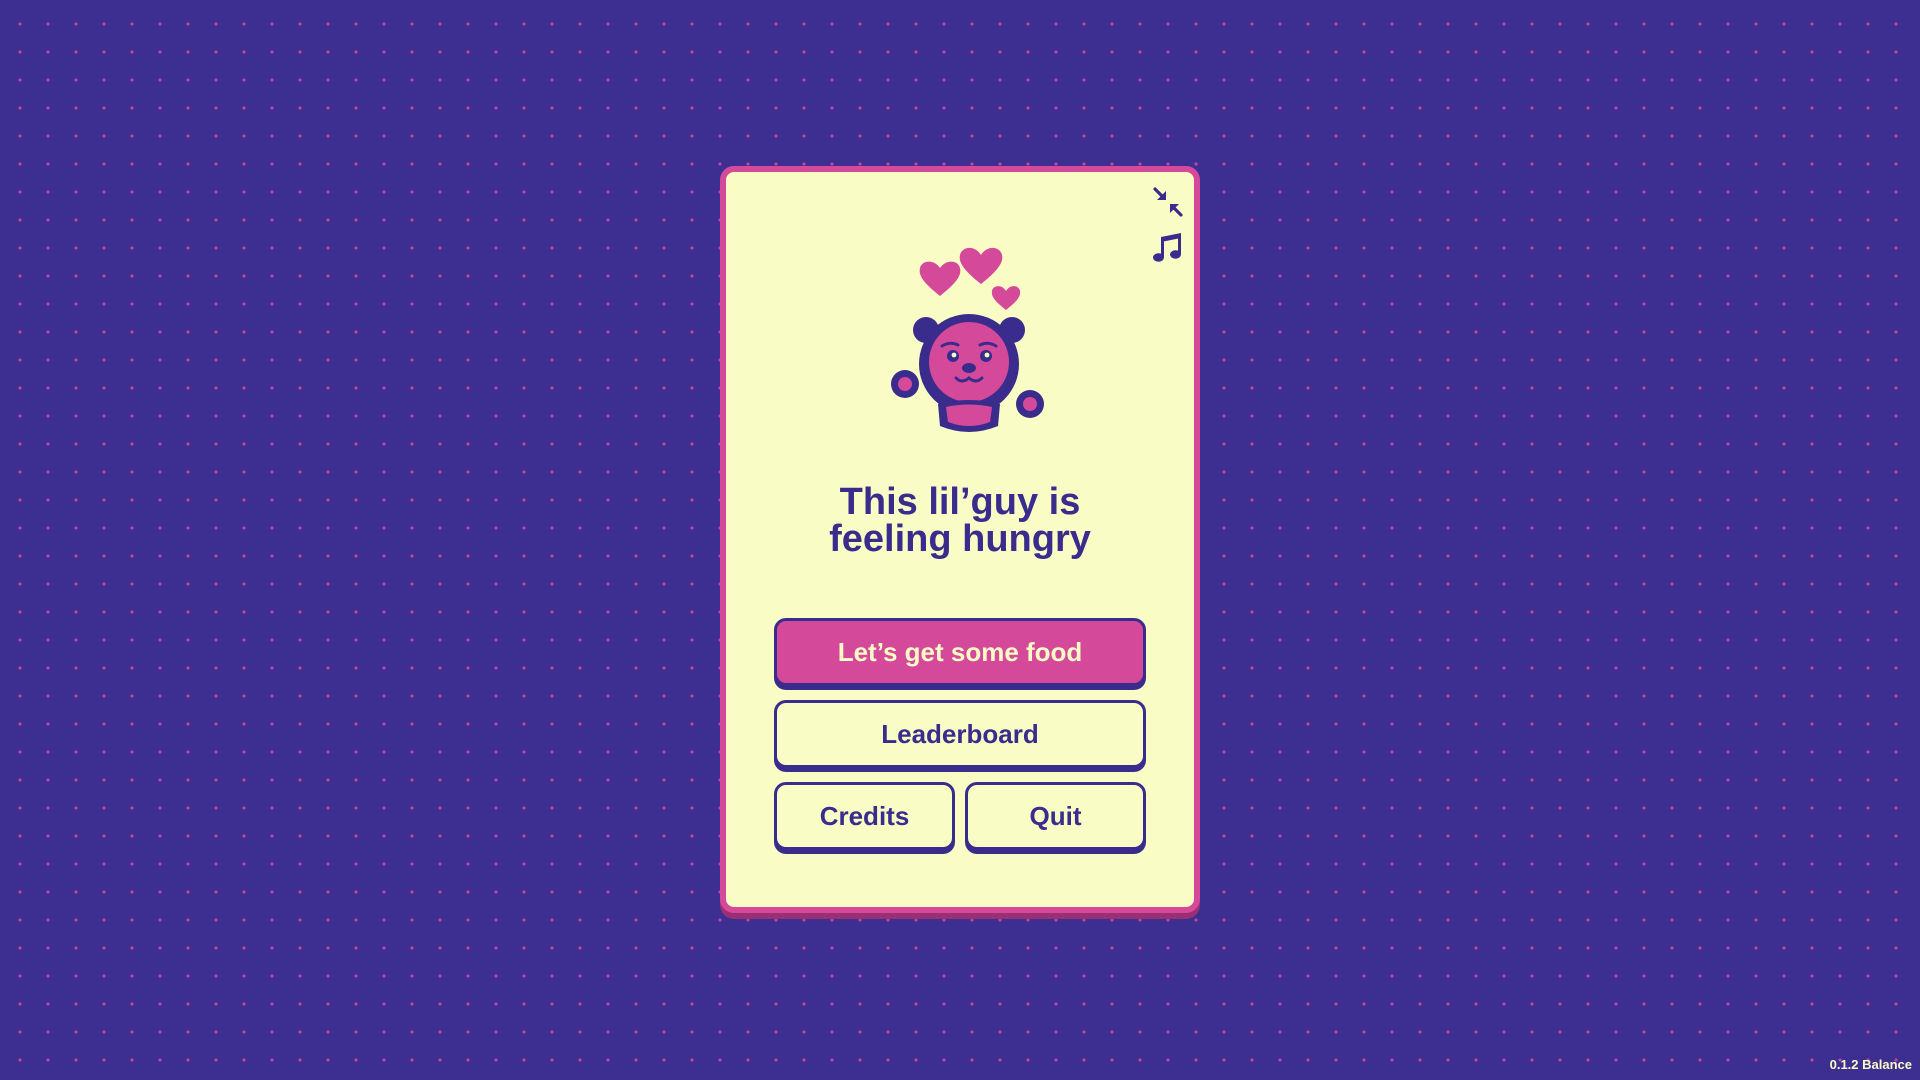 The image size is (1920, 1080). What do you see at coordinates (960, 734) in the screenshot?
I see `leaderboard-button: Leaderboard` at bounding box center [960, 734].